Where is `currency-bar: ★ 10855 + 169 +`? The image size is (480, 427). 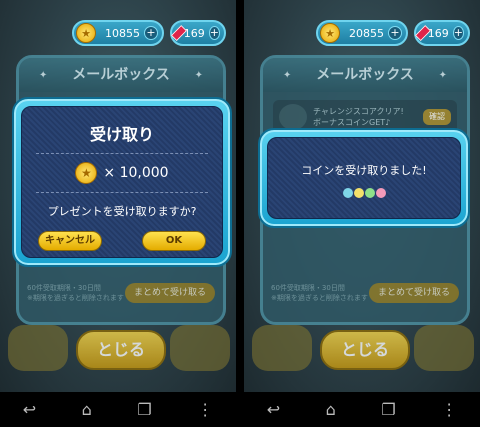
currency-bar: ★ 10855 + 169 + is located at coordinates (149, 33).